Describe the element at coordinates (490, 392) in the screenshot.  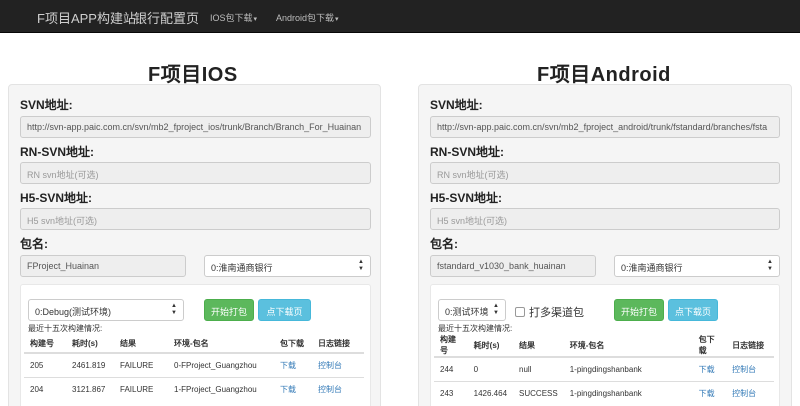
I see `build-time: 1426.464` at that location.